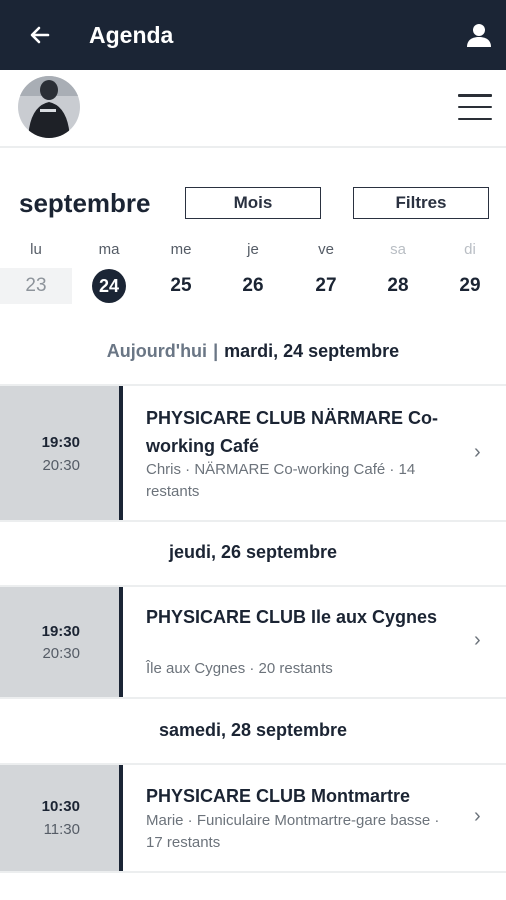 This screenshot has height=900, width=506. I want to click on user-icon, so click(479, 35).